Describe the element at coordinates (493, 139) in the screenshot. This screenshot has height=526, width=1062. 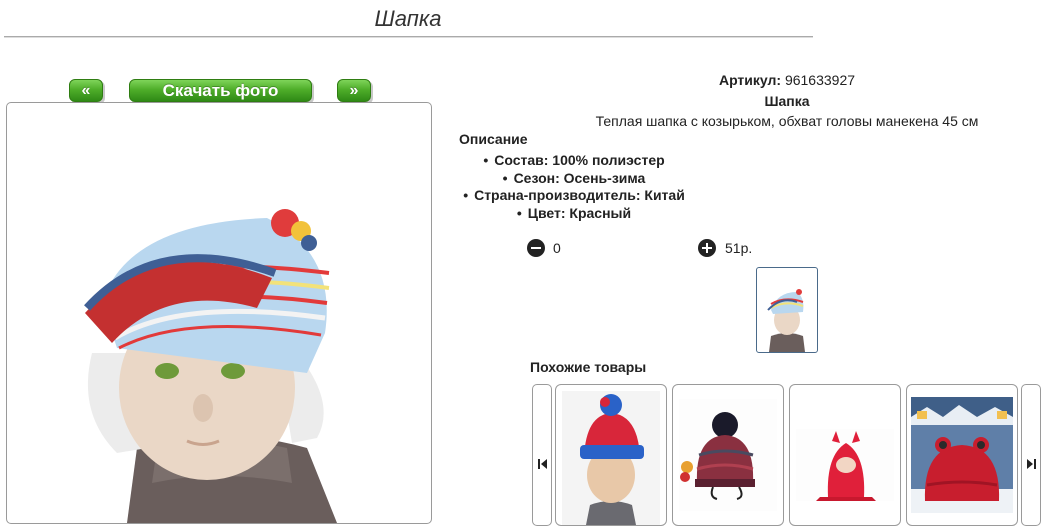
I see `description-heading: Описание` at that location.